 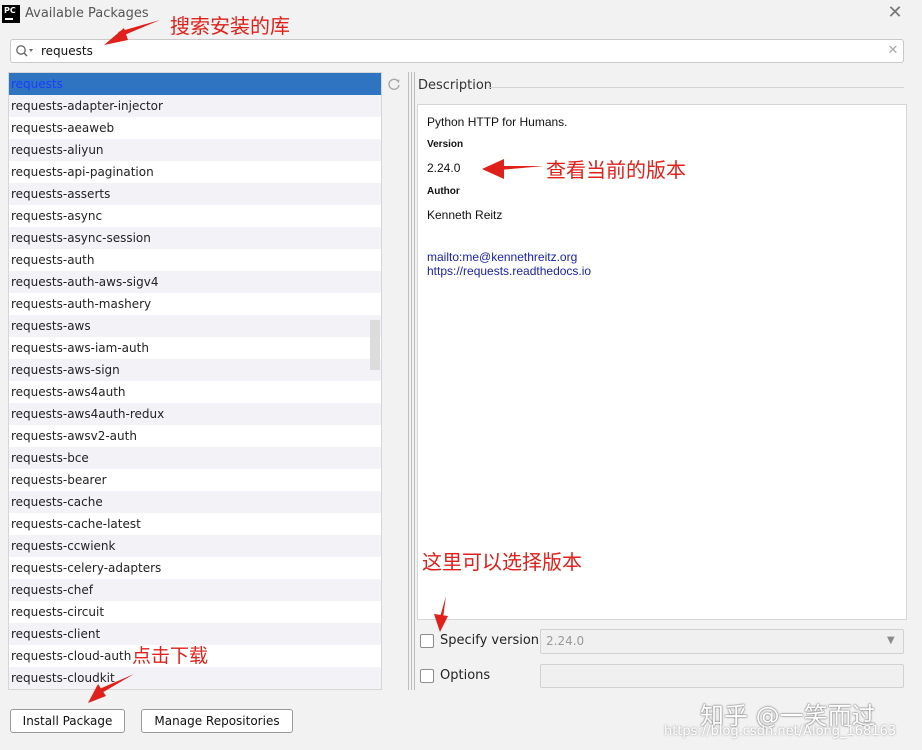 What do you see at coordinates (10, 10) in the screenshot?
I see `app-icon-text: PC` at bounding box center [10, 10].